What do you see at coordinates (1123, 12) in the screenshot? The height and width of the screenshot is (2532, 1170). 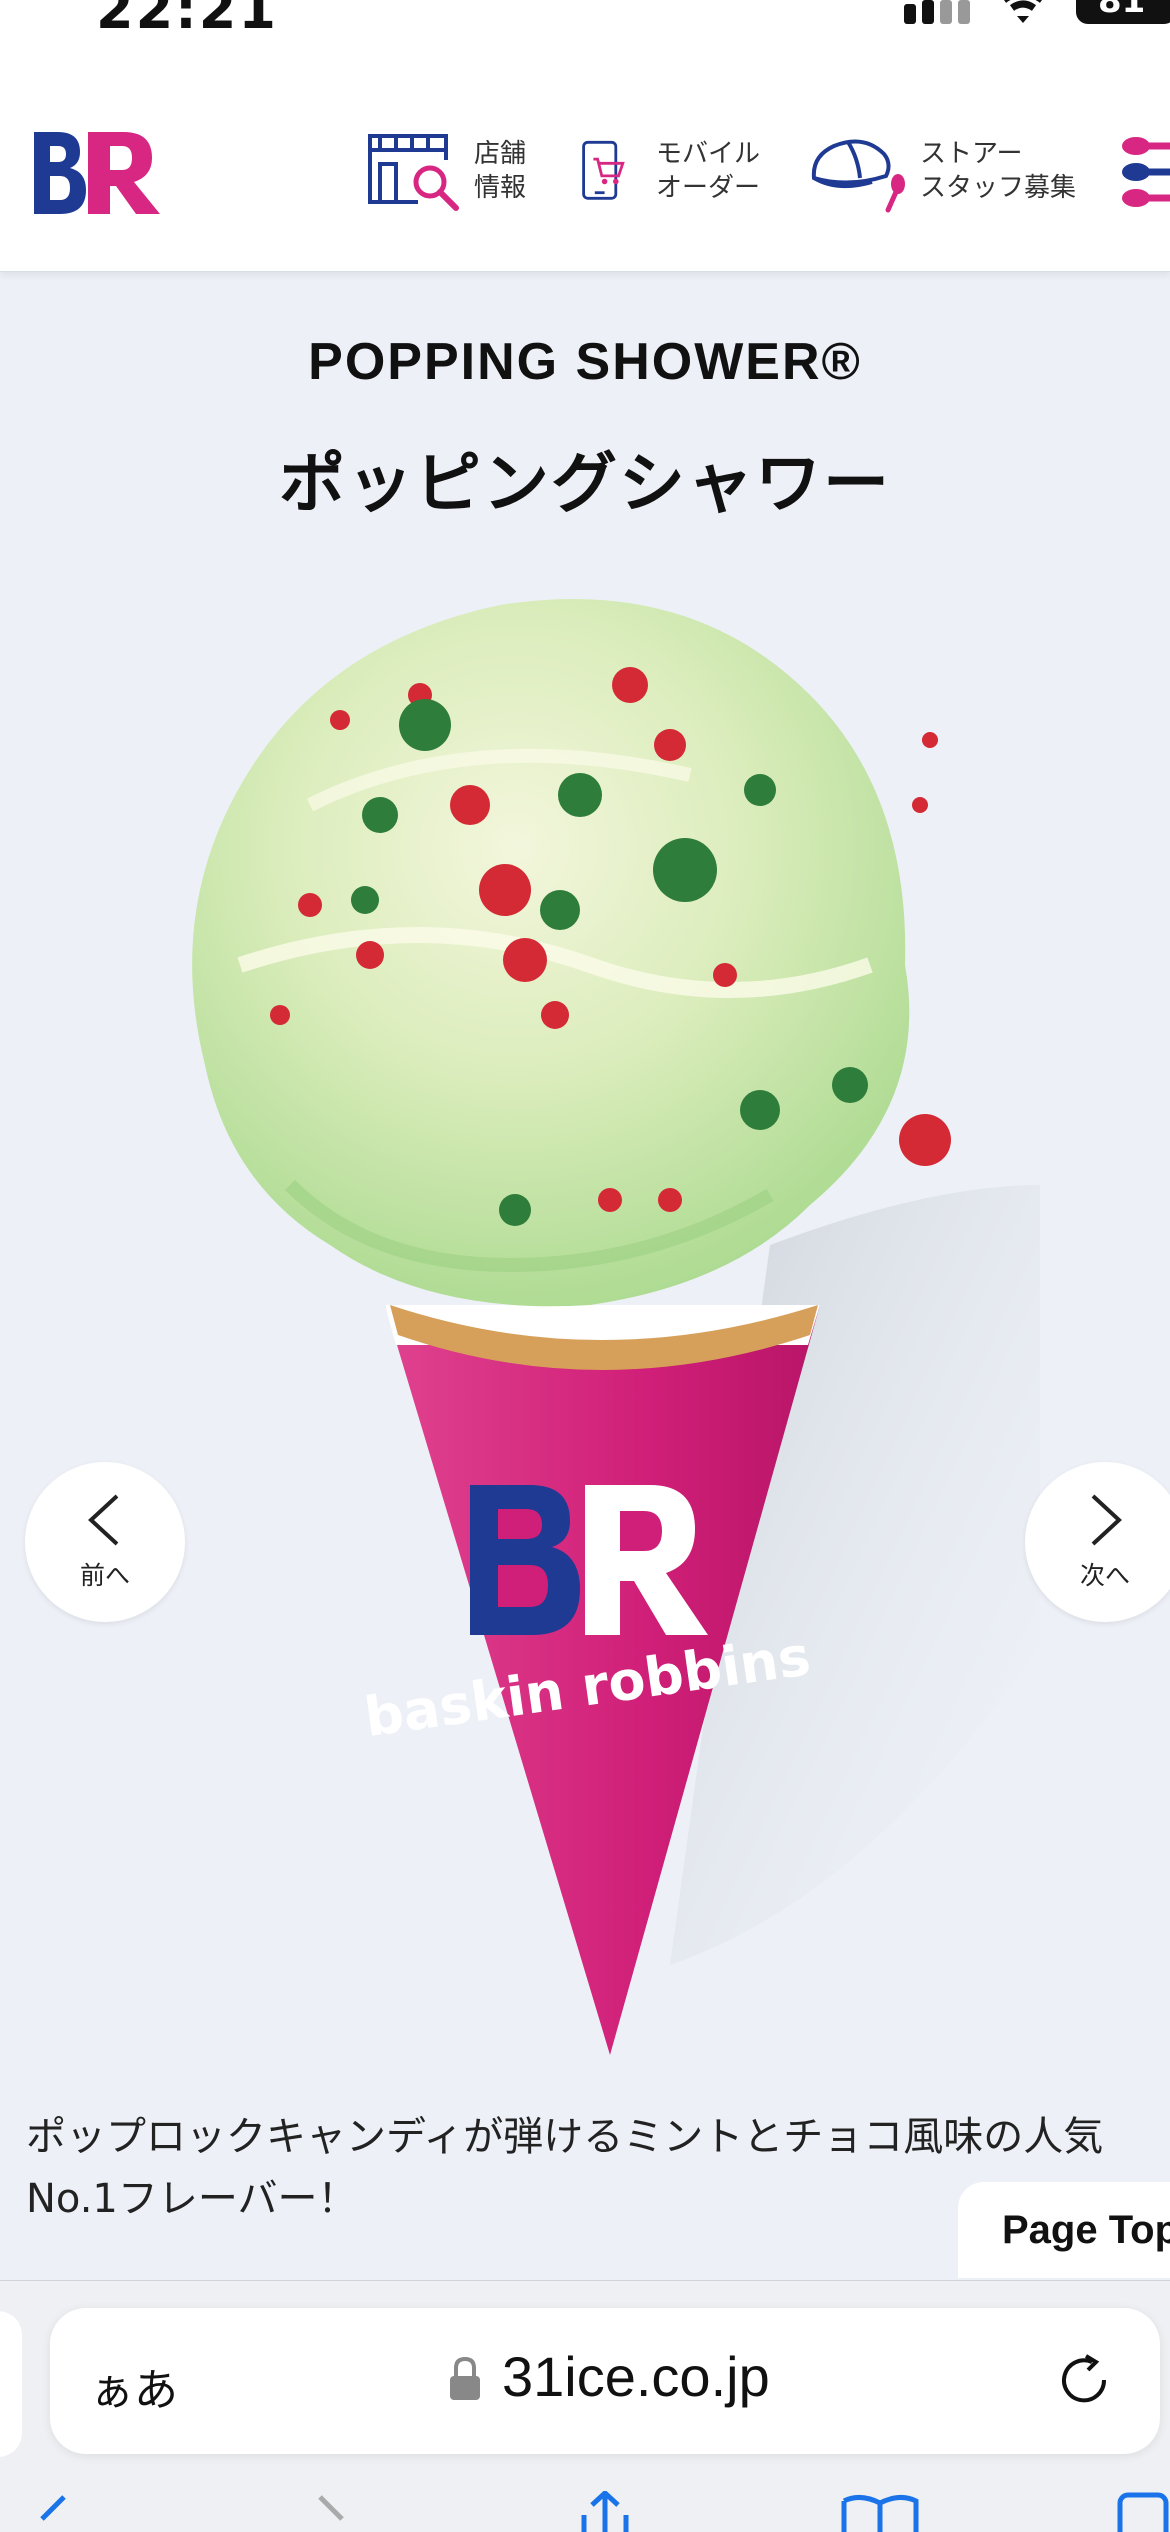 I see `battery-indicator: 81` at bounding box center [1123, 12].